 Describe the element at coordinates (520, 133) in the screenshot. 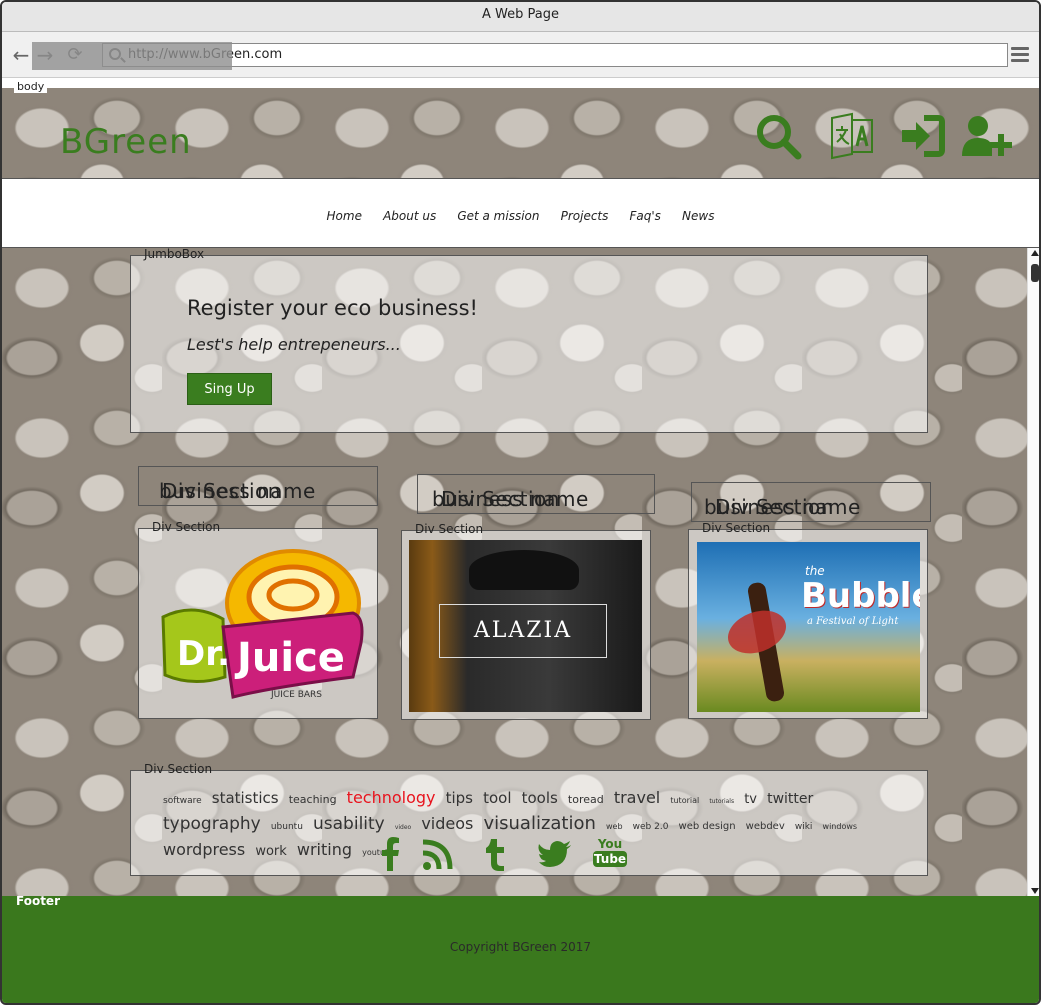

I see `site-header: BGreen` at that location.